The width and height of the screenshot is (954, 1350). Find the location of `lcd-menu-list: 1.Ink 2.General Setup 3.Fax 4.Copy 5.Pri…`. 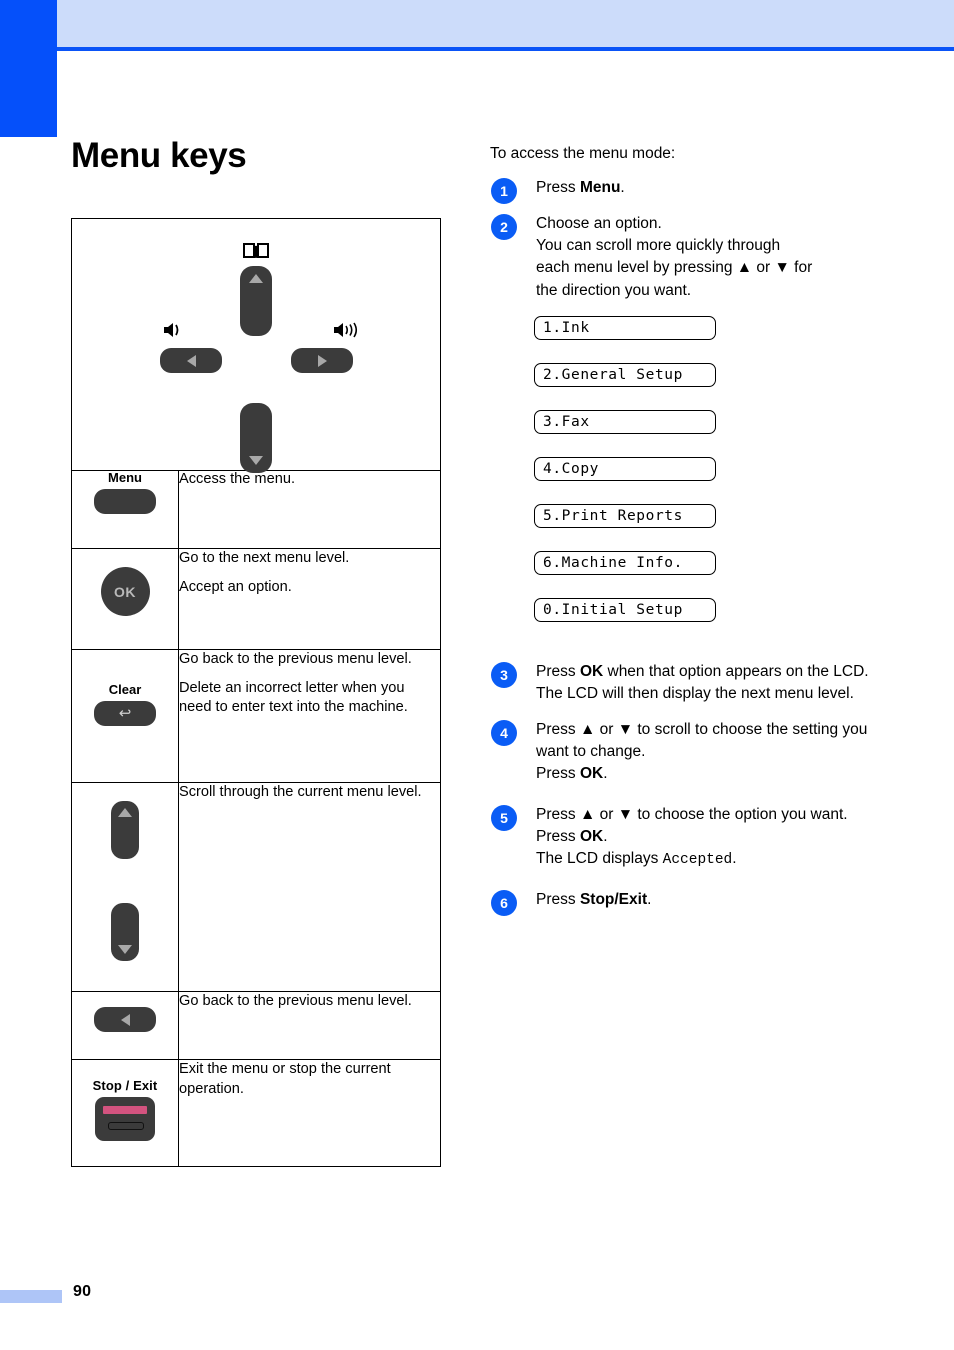

lcd-menu-list: 1.Ink 2.General Setup 3.Fax 4.Copy 5.Pri… is located at coordinates (712, 480).